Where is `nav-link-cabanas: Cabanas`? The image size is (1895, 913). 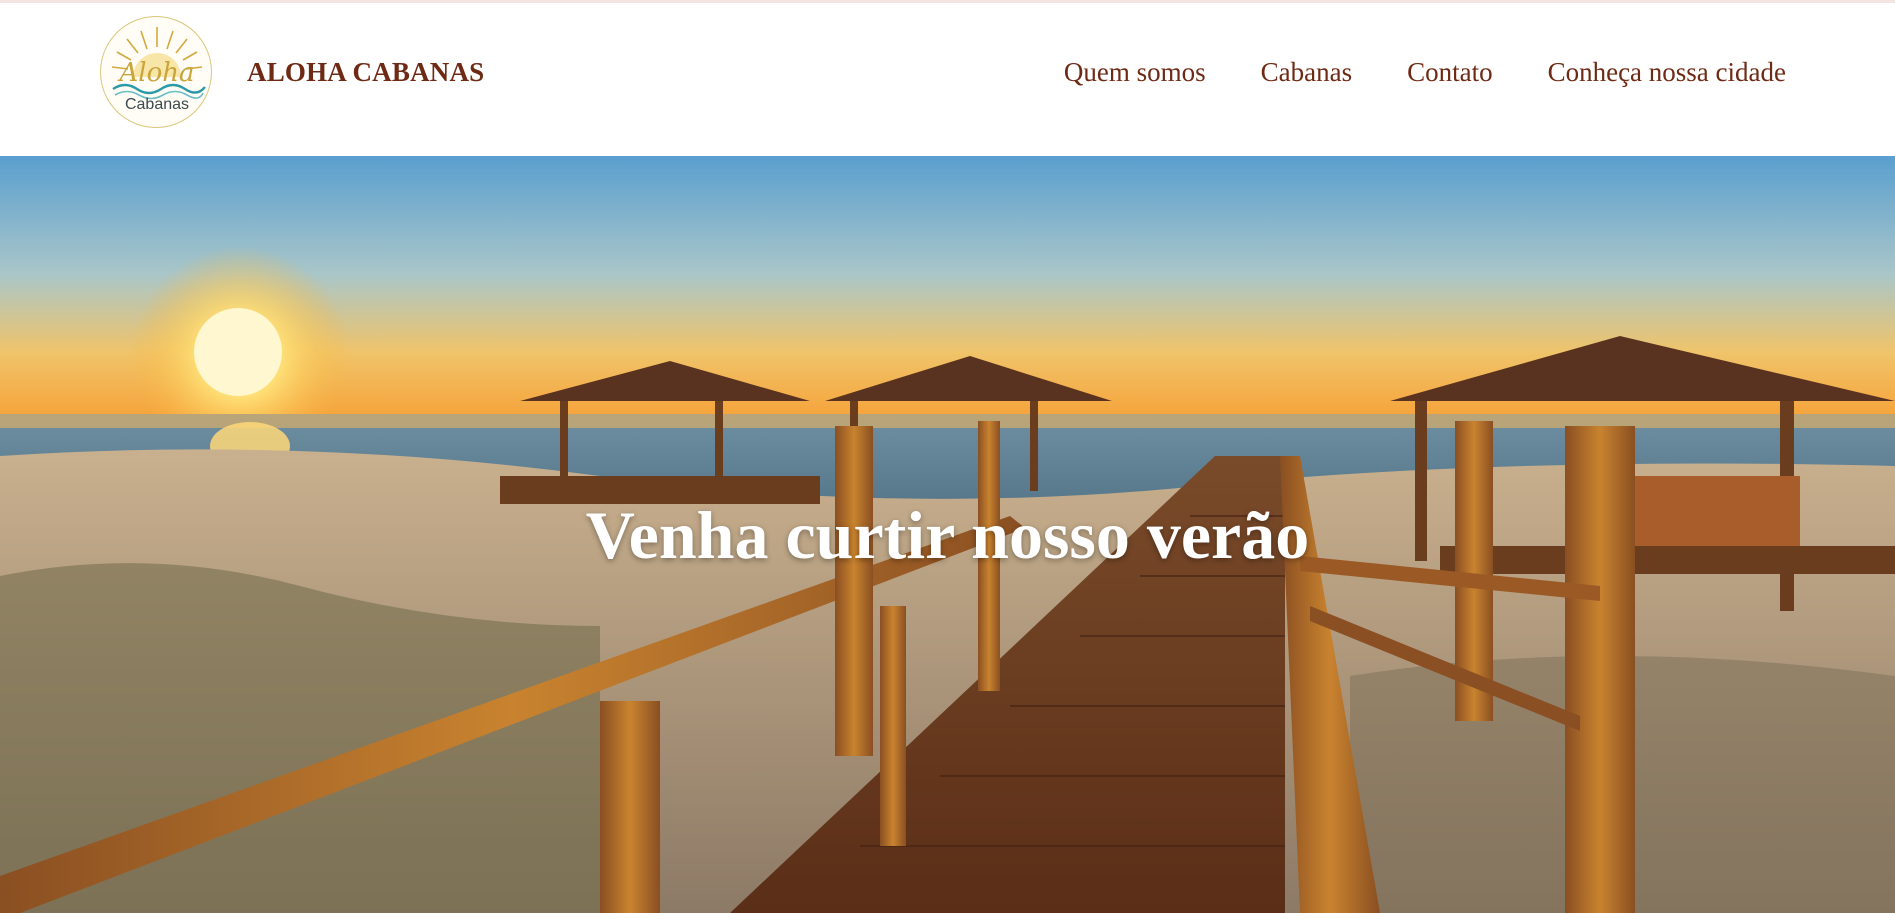 nav-link-cabanas: Cabanas is located at coordinates (1306, 72).